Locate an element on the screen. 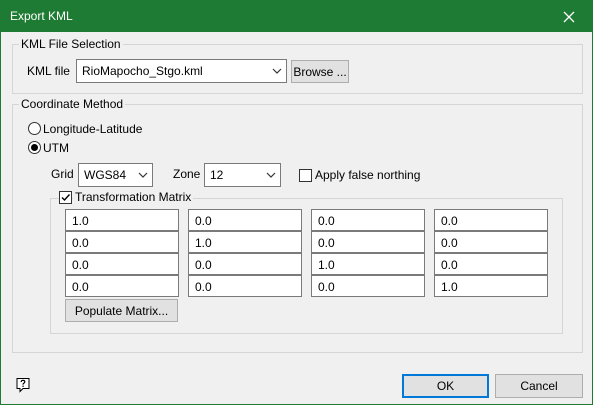  kml-file-label: KML file is located at coordinates (48, 71).